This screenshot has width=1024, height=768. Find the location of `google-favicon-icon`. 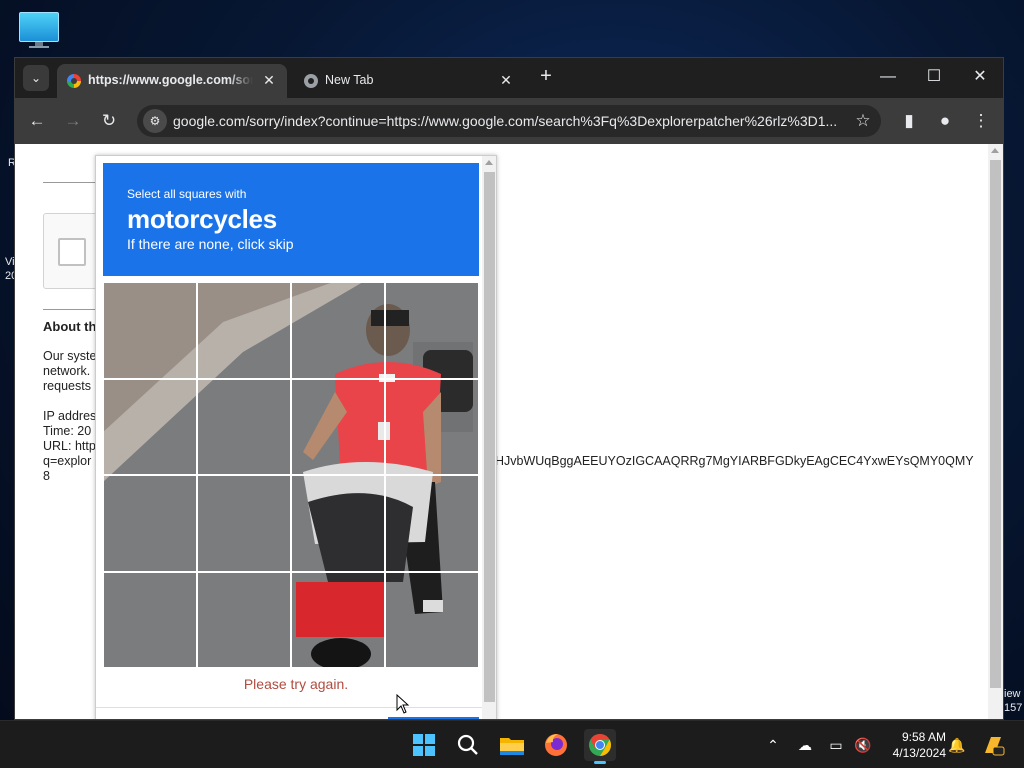

google-favicon-icon is located at coordinates (74, 81).